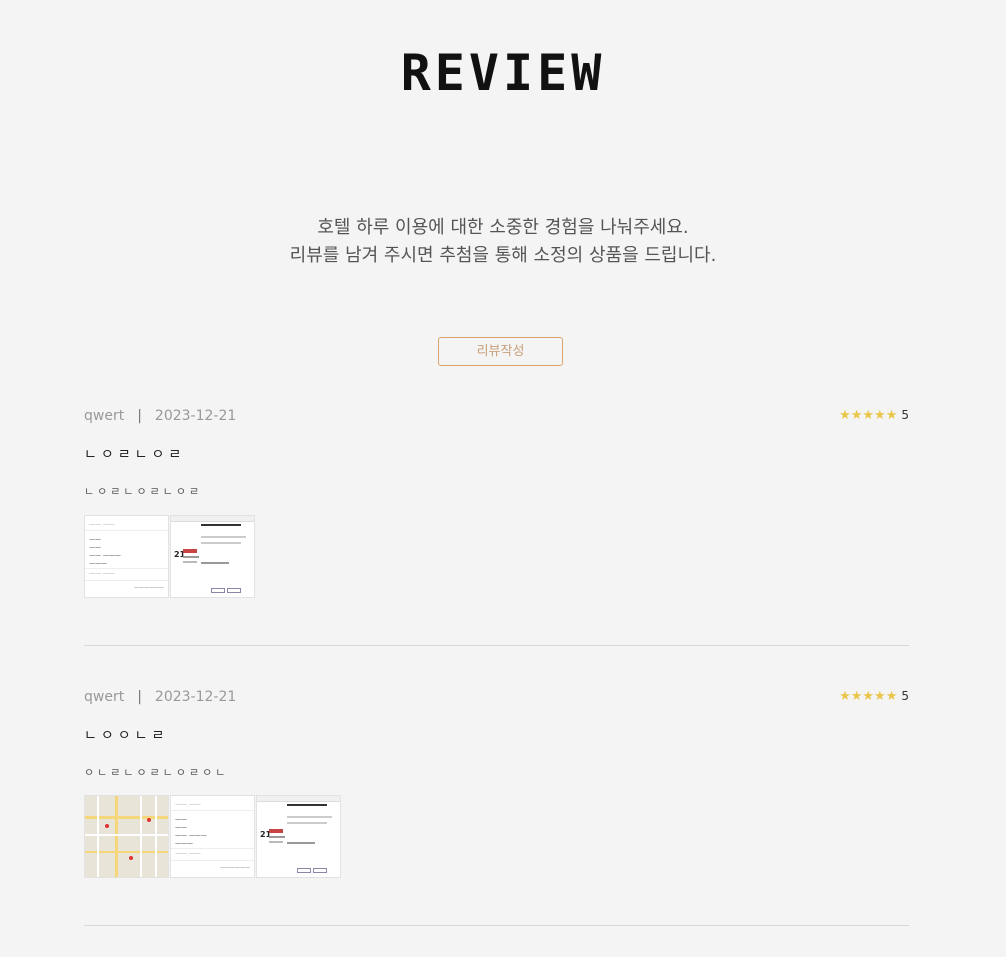 The height and width of the screenshot is (957, 1006). Describe the element at coordinates (156, 772) in the screenshot. I see `review-body: ㅇㄴㄹㄴㅇㄹㄴㅇㄹㅇㄴ` at that location.